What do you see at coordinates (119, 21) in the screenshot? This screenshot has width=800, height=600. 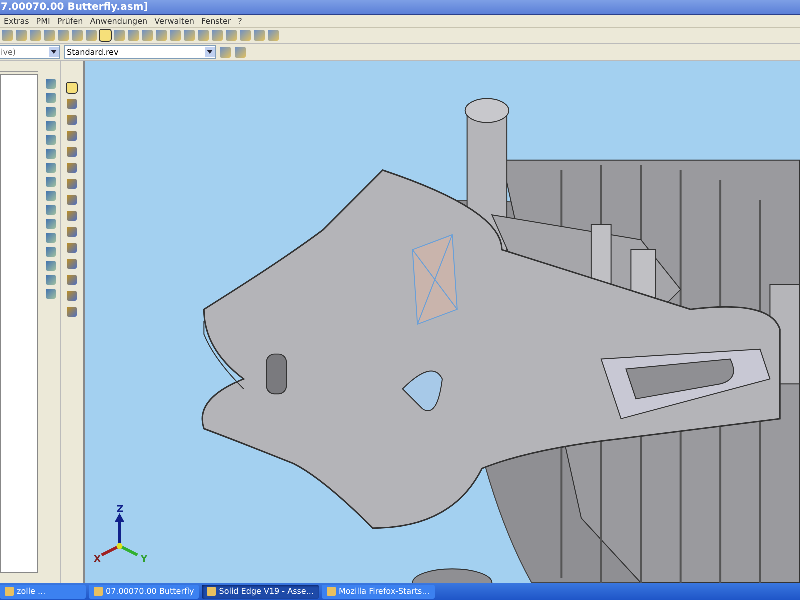 I see `menu-item: Anwendungen` at bounding box center [119, 21].